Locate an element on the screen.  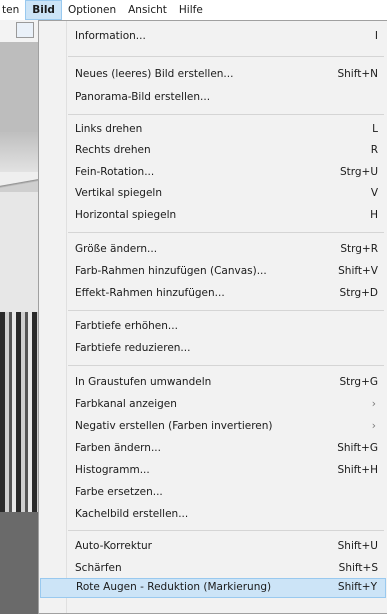
menu-item-shortcut: Shift+N is located at coordinates (357, 74).